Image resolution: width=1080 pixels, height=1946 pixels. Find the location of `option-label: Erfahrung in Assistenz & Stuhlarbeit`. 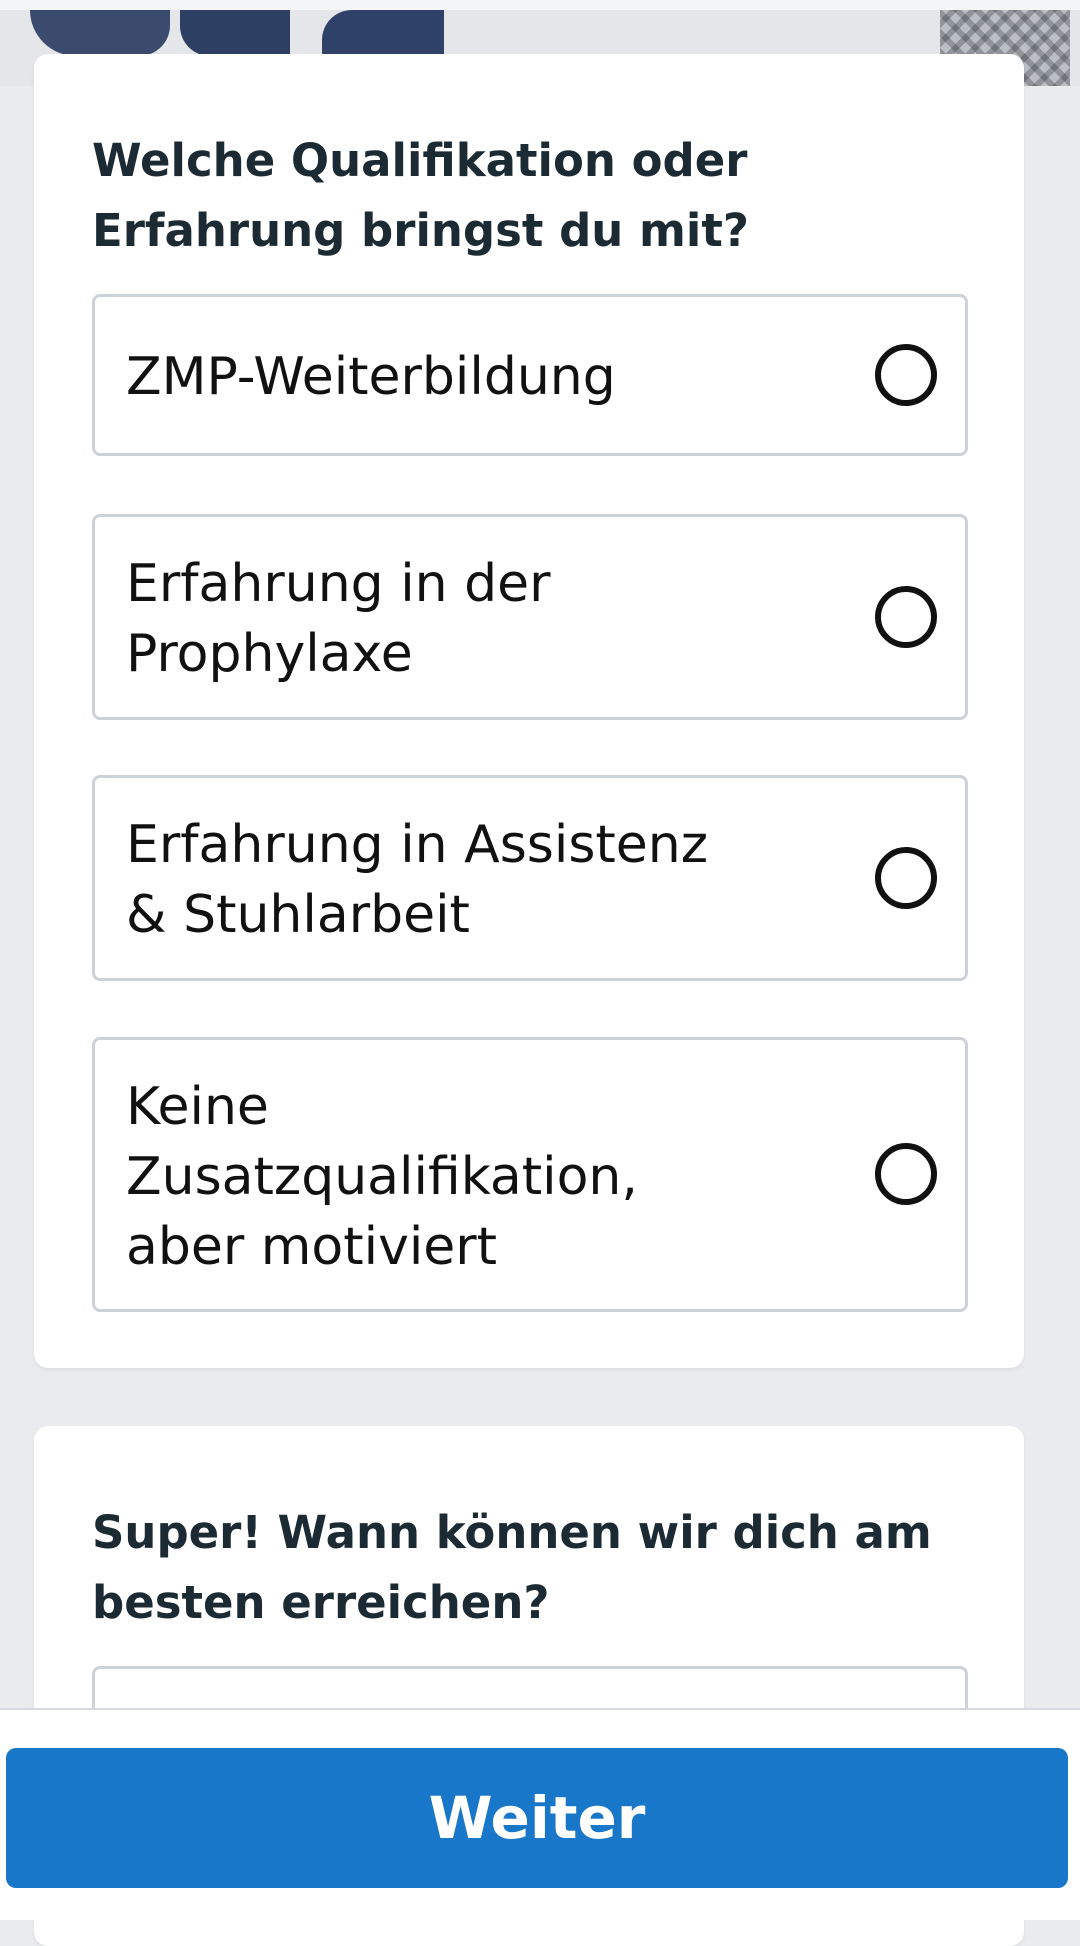

option-label: Erfahrung in Assistenz & Stuhlarbeit is located at coordinates (417, 880).